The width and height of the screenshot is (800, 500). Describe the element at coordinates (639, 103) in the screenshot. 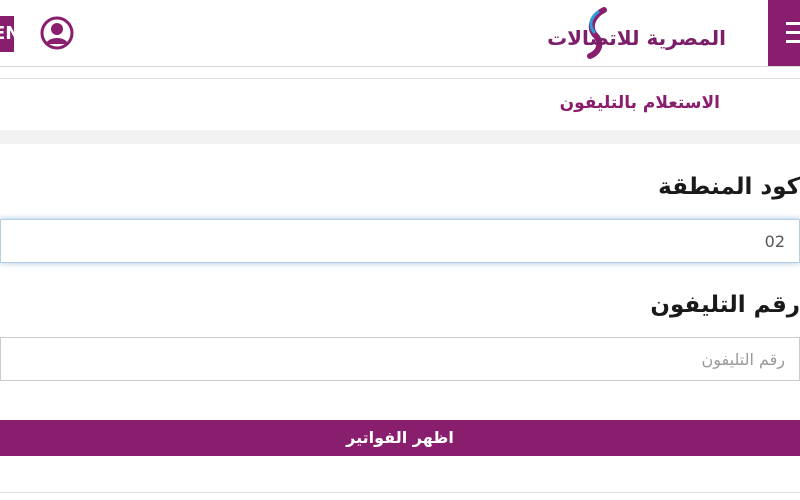

I see `page-title: الاستعلام بالتليفون` at that location.